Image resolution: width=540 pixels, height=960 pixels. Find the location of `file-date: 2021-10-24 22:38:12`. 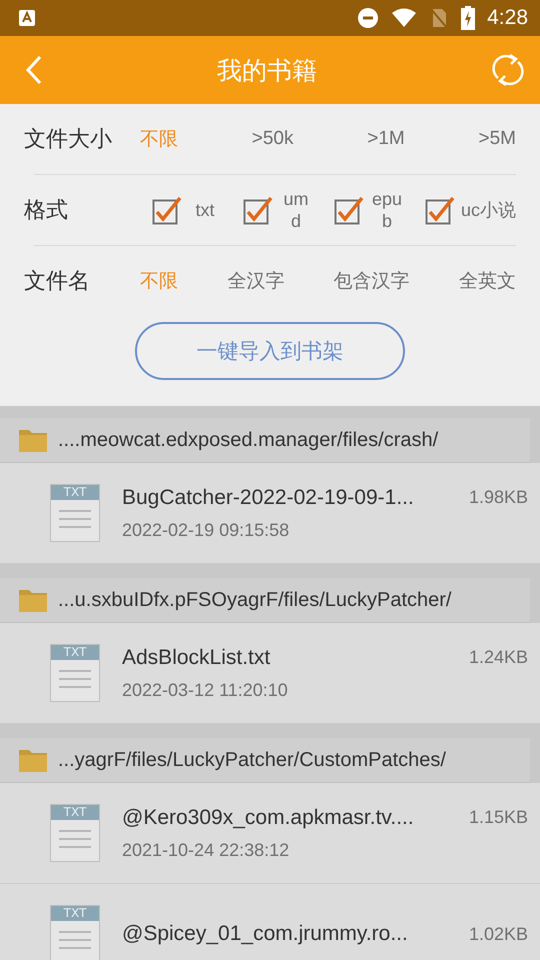

file-date: 2021-10-24 22:38:12 is located at coordinates (206, 850).